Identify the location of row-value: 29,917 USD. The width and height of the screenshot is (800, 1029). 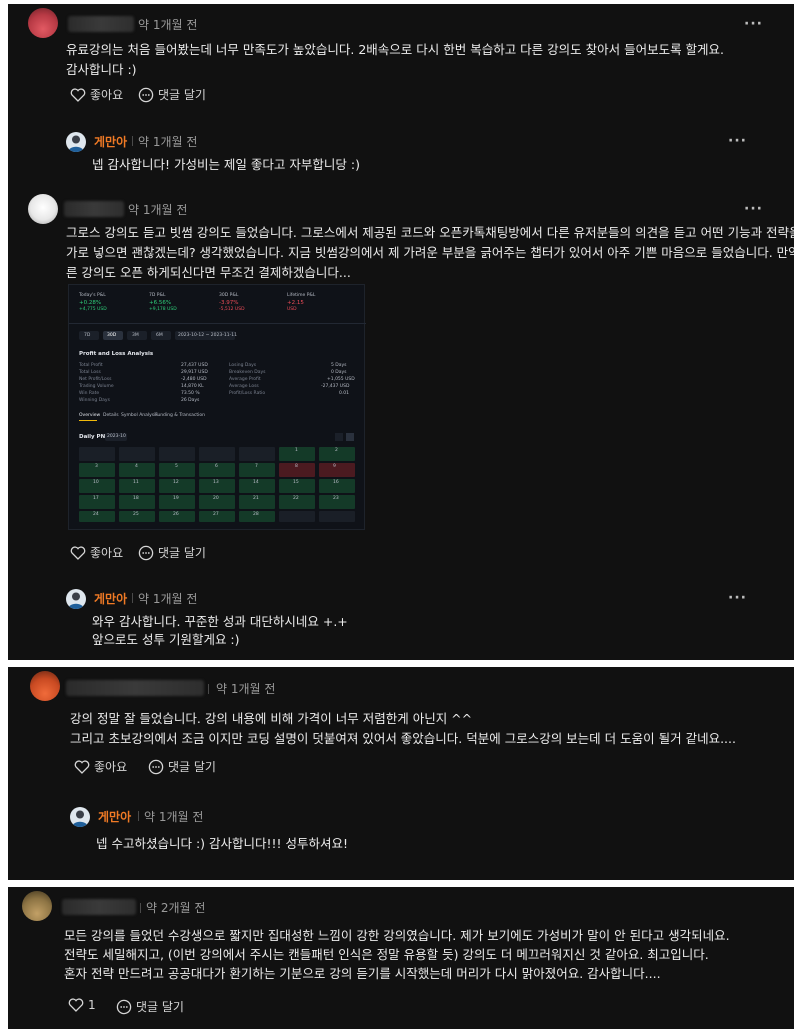
(194, 372).